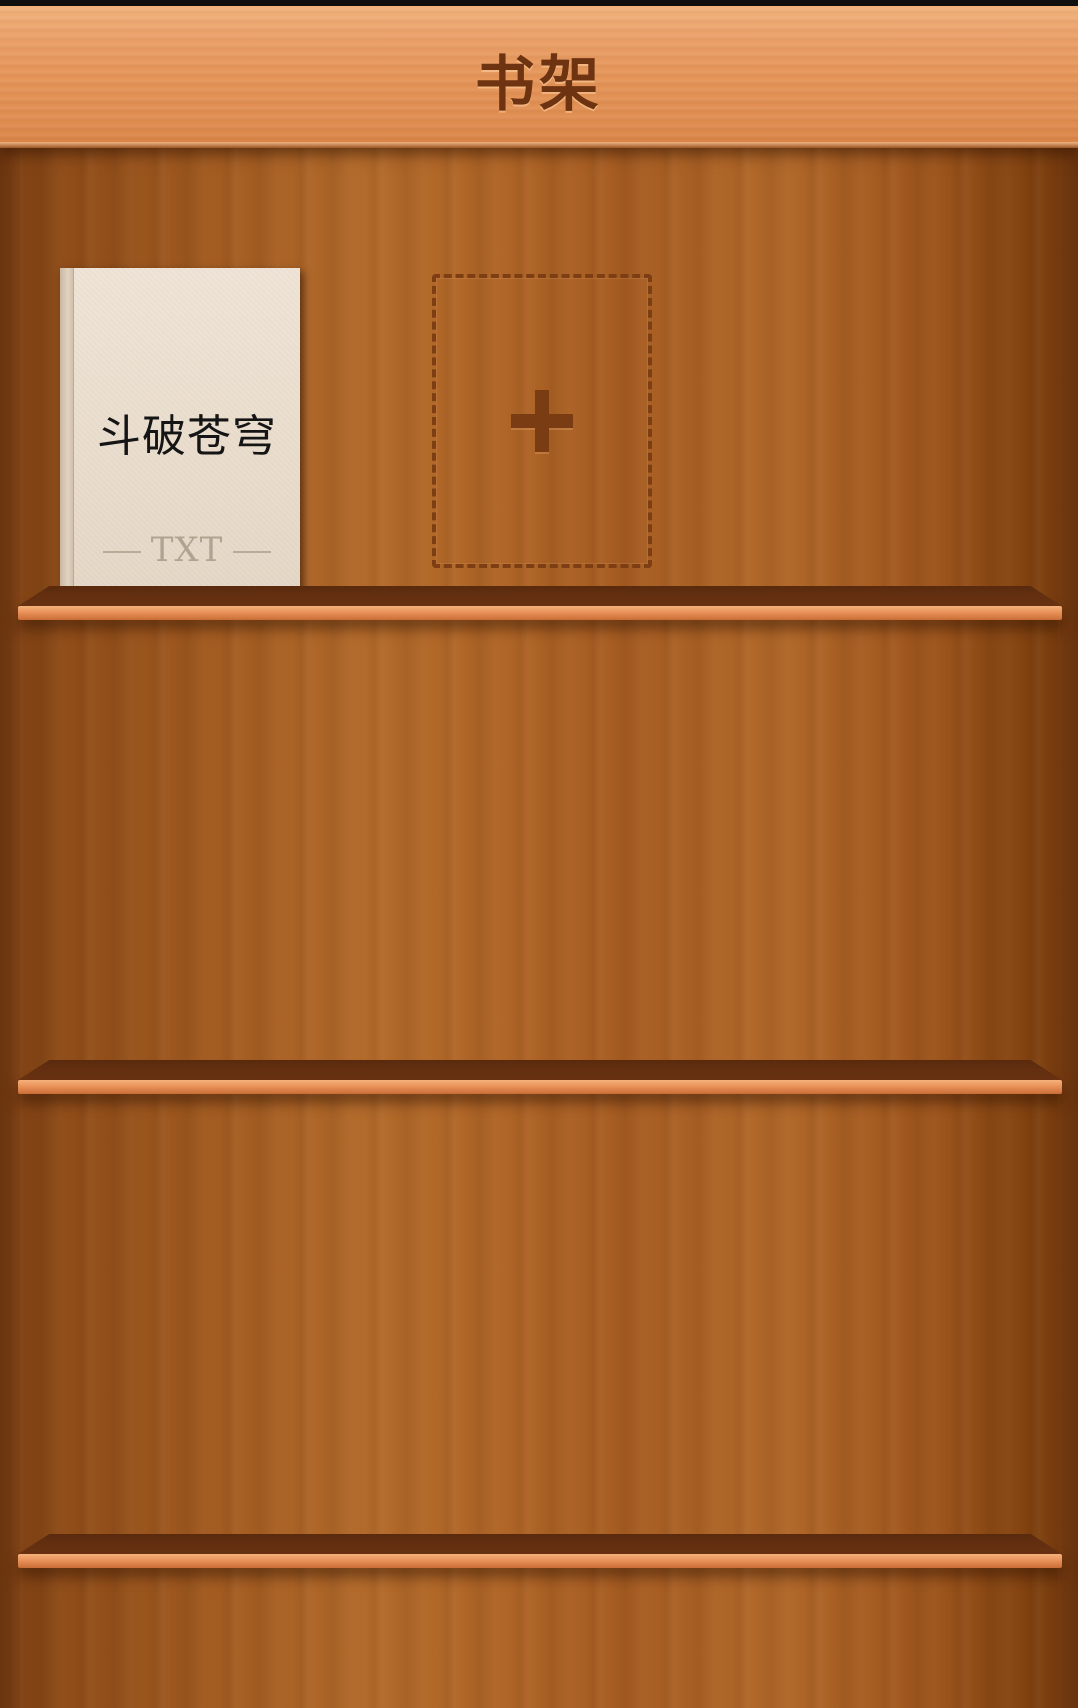 The image size is (1078, 1708). I want to click on add-book-button, so click(542, 421).